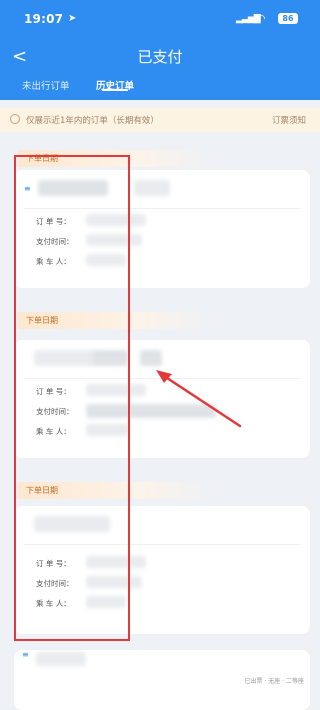  I want to click on tab-upcoming-orders: 未出行订单, so click(46, 85).